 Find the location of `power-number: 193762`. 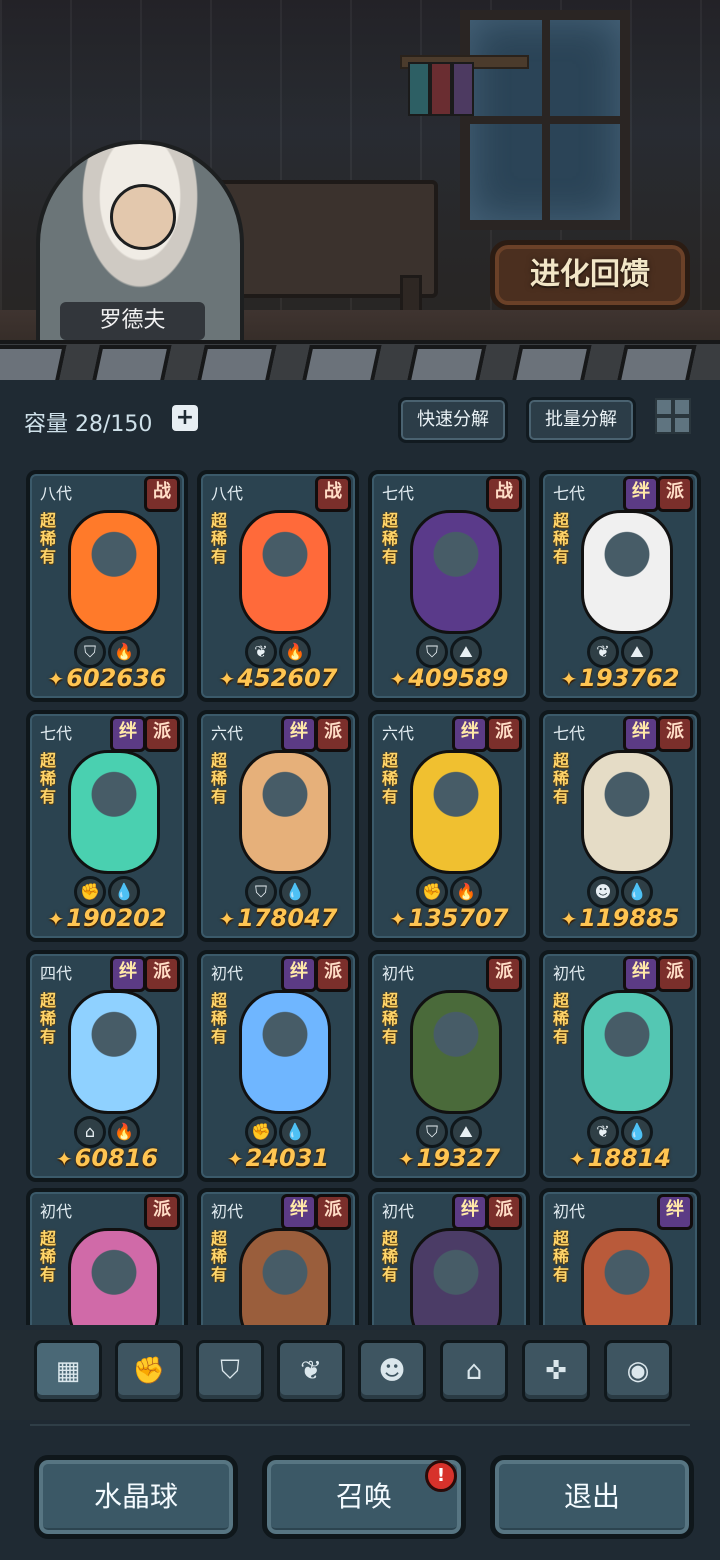

power-number: 193762 is located at coordinates (629, 678).